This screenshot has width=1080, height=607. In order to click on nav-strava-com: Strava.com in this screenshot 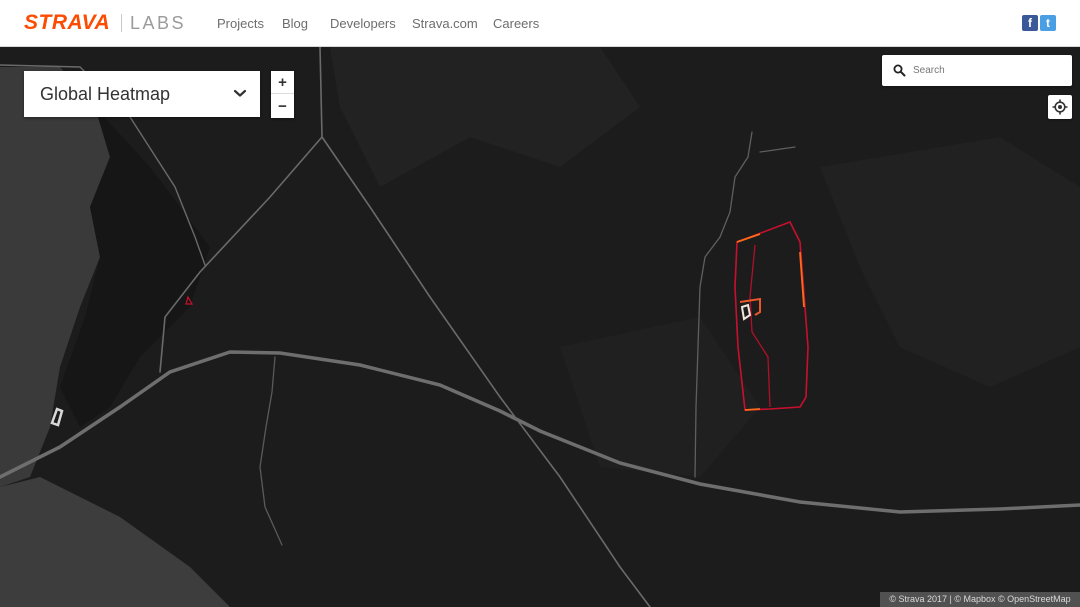, I will do `click(445, 23)`.